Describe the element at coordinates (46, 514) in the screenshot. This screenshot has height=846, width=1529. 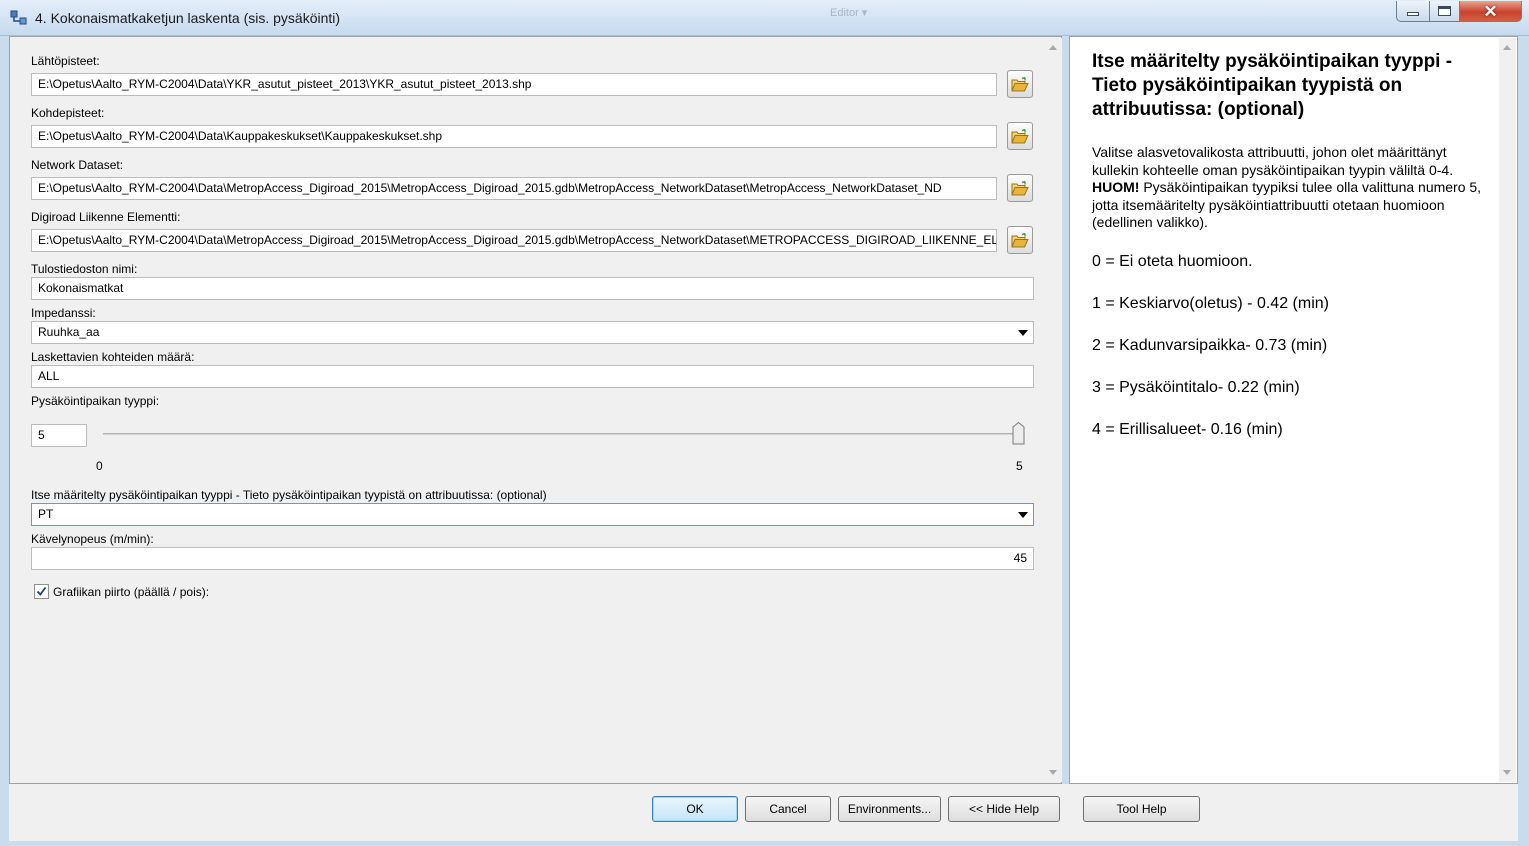
I see `custom-parking-value: PT` at that location.